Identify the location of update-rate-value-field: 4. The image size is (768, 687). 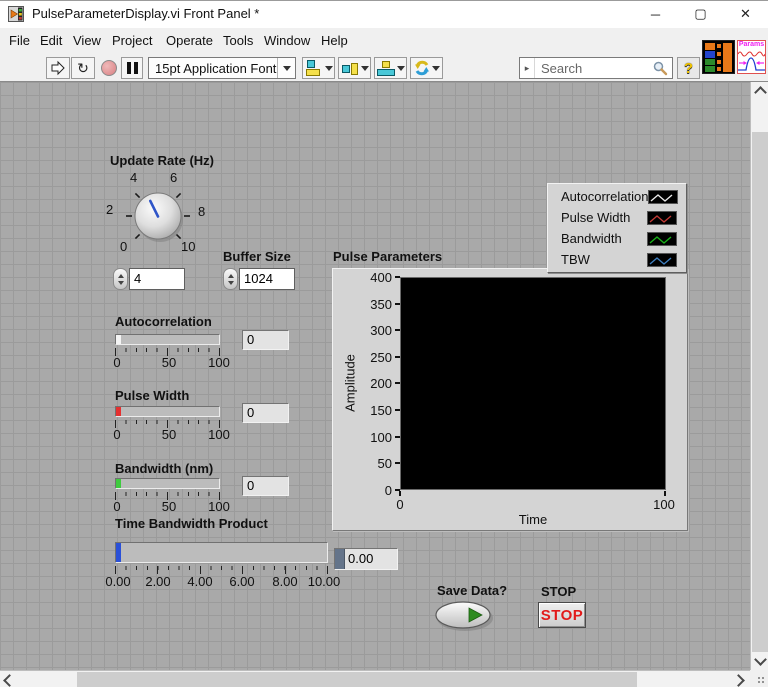
(157, 279).